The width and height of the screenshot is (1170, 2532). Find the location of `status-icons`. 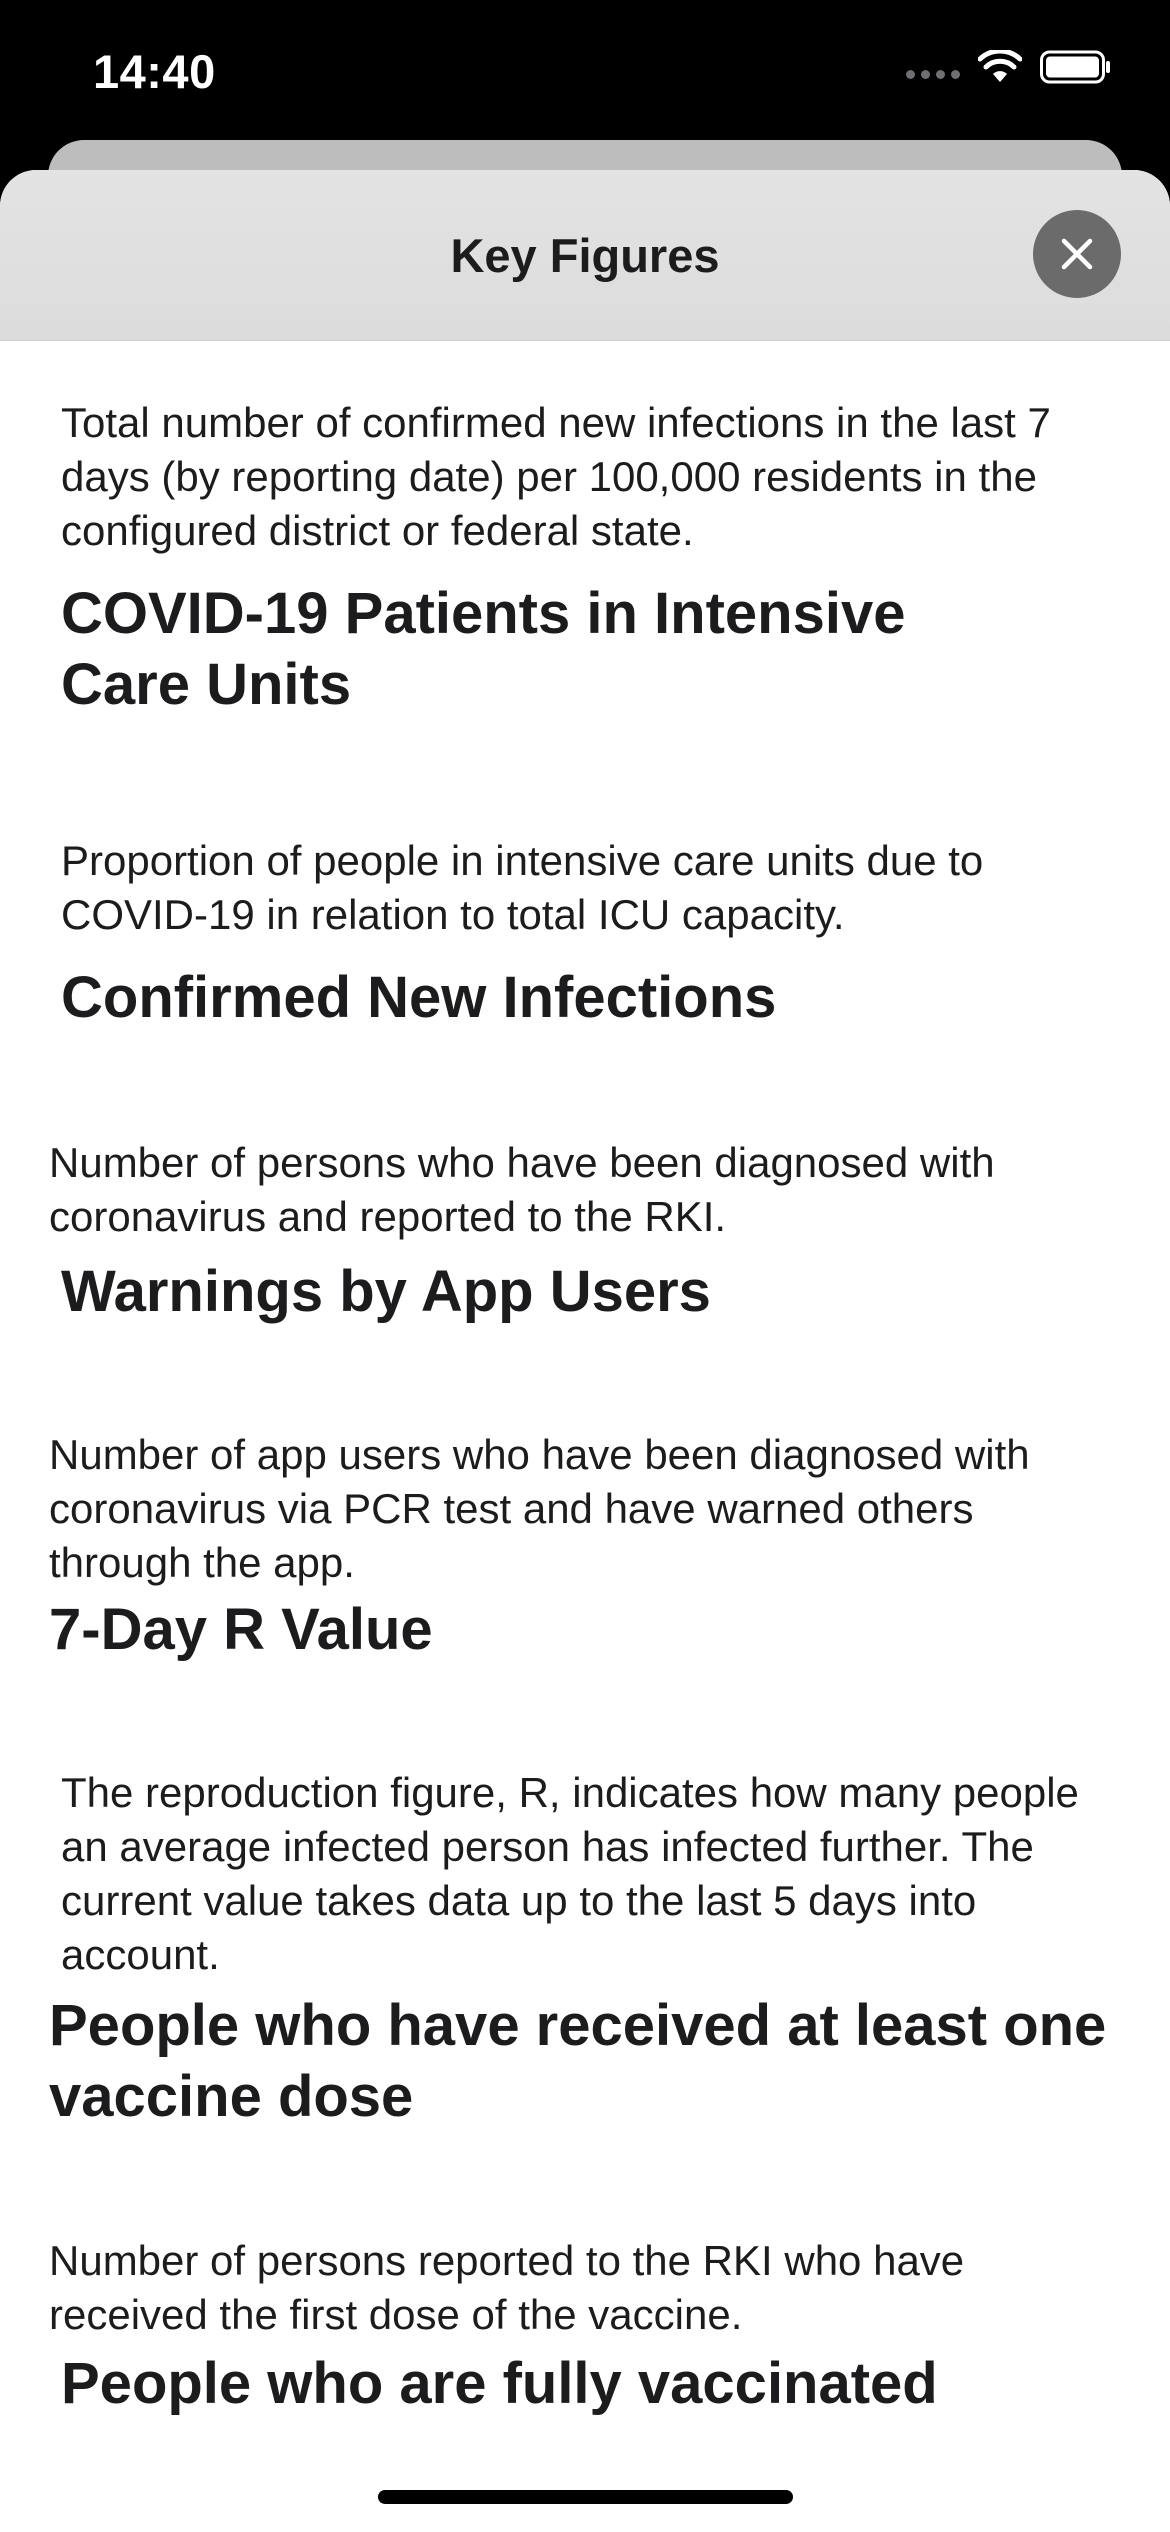

status-icons is located at coordinates (1009, 67).